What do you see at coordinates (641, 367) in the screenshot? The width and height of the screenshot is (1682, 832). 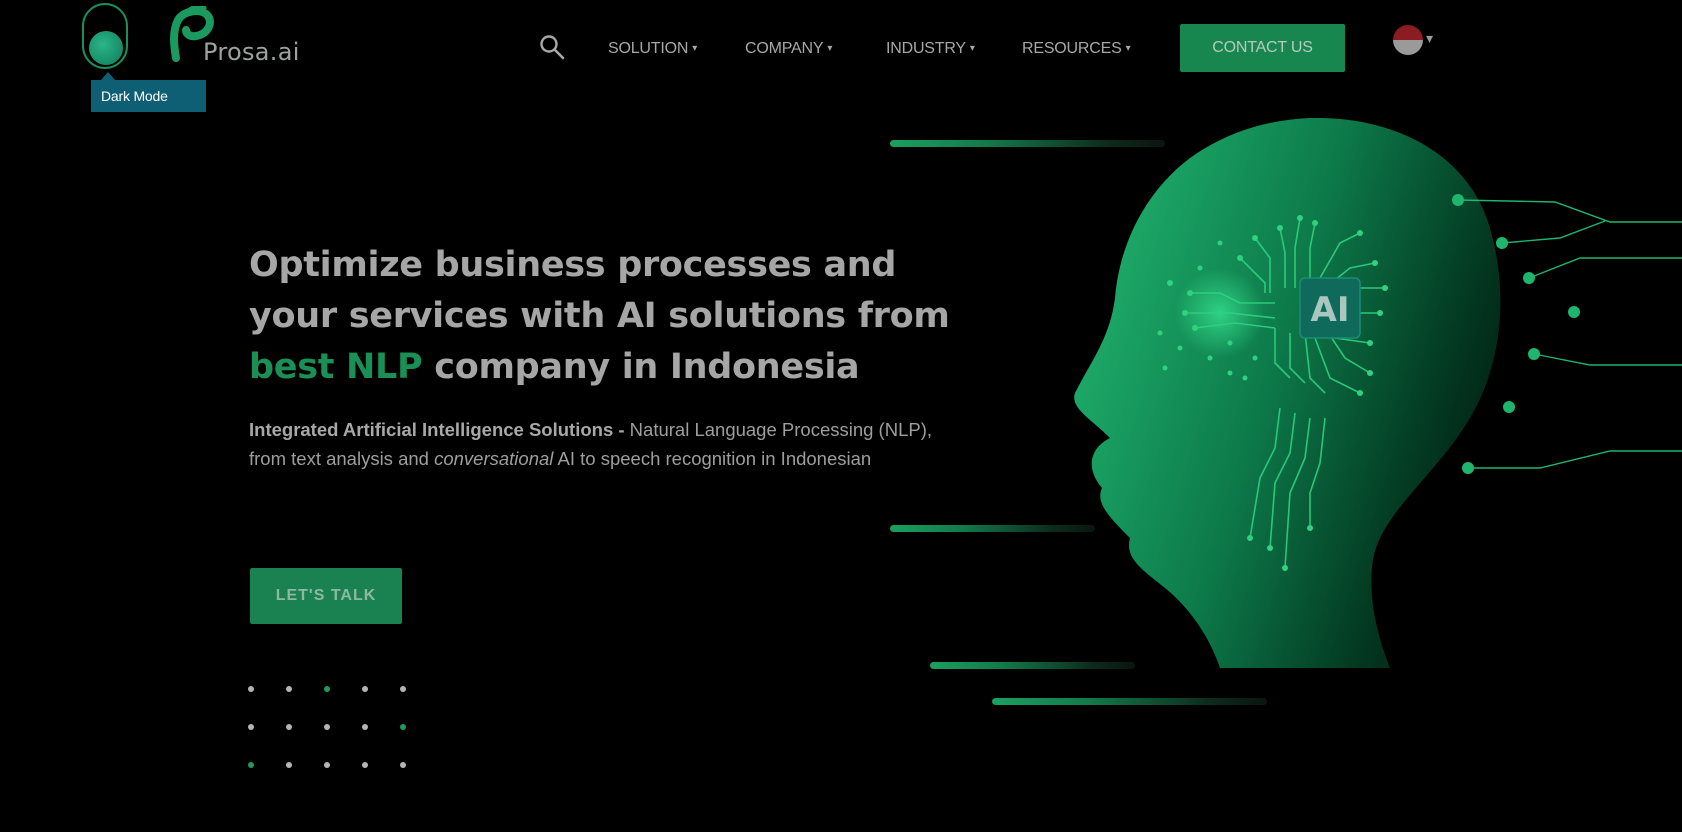 I see `headline-line-3: company in Indonesia` at bounding box center [641, 367].